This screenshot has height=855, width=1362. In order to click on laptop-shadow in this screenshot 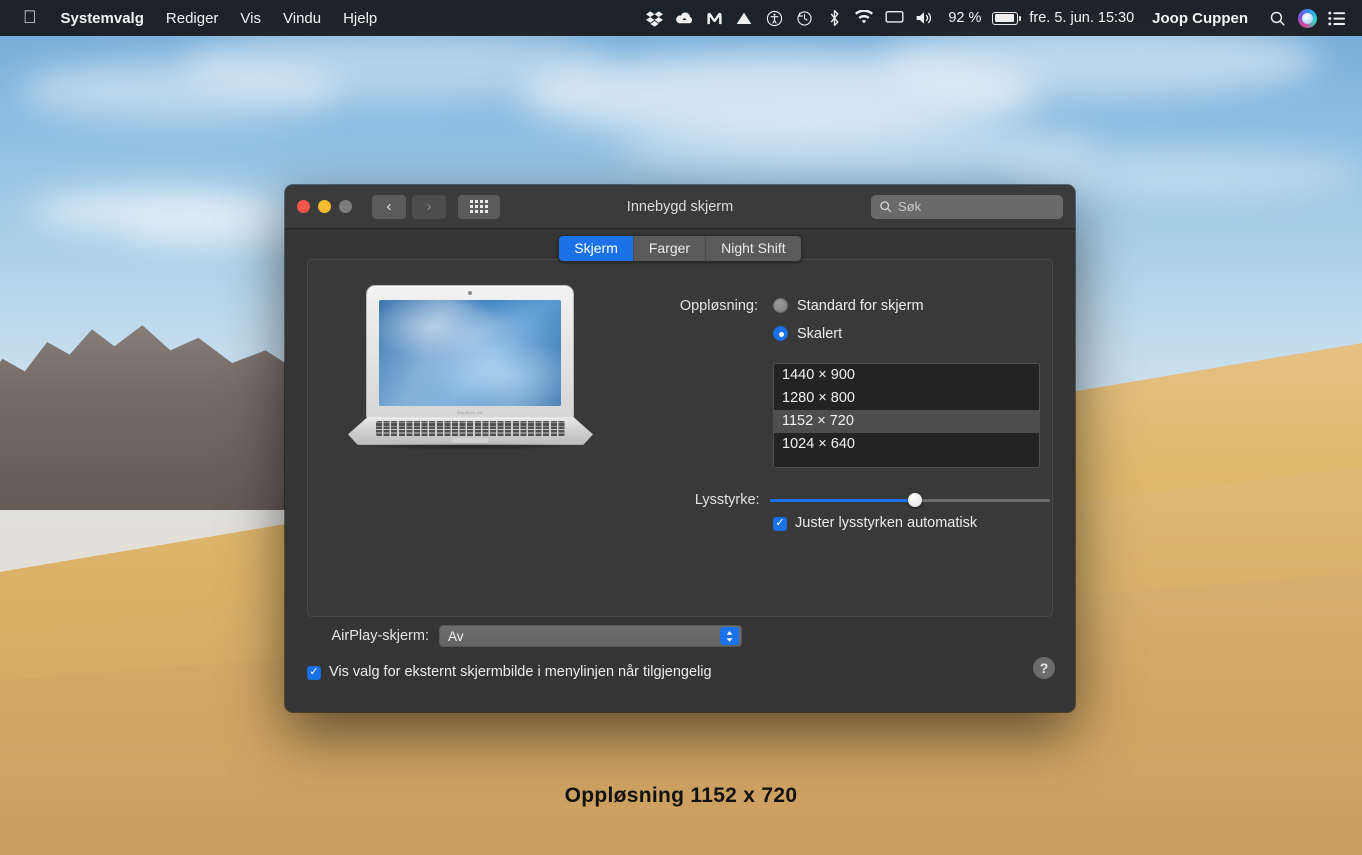, I will do `click(470, 446)`.